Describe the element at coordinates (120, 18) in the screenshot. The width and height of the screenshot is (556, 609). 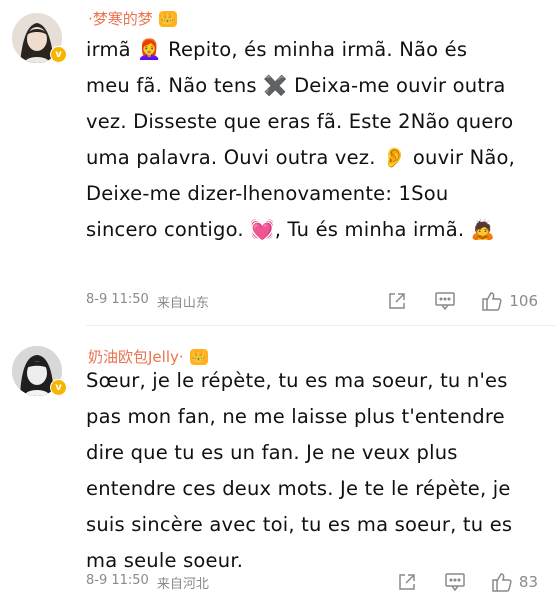
I see `username-link: ·梦寒的梦` at that location.